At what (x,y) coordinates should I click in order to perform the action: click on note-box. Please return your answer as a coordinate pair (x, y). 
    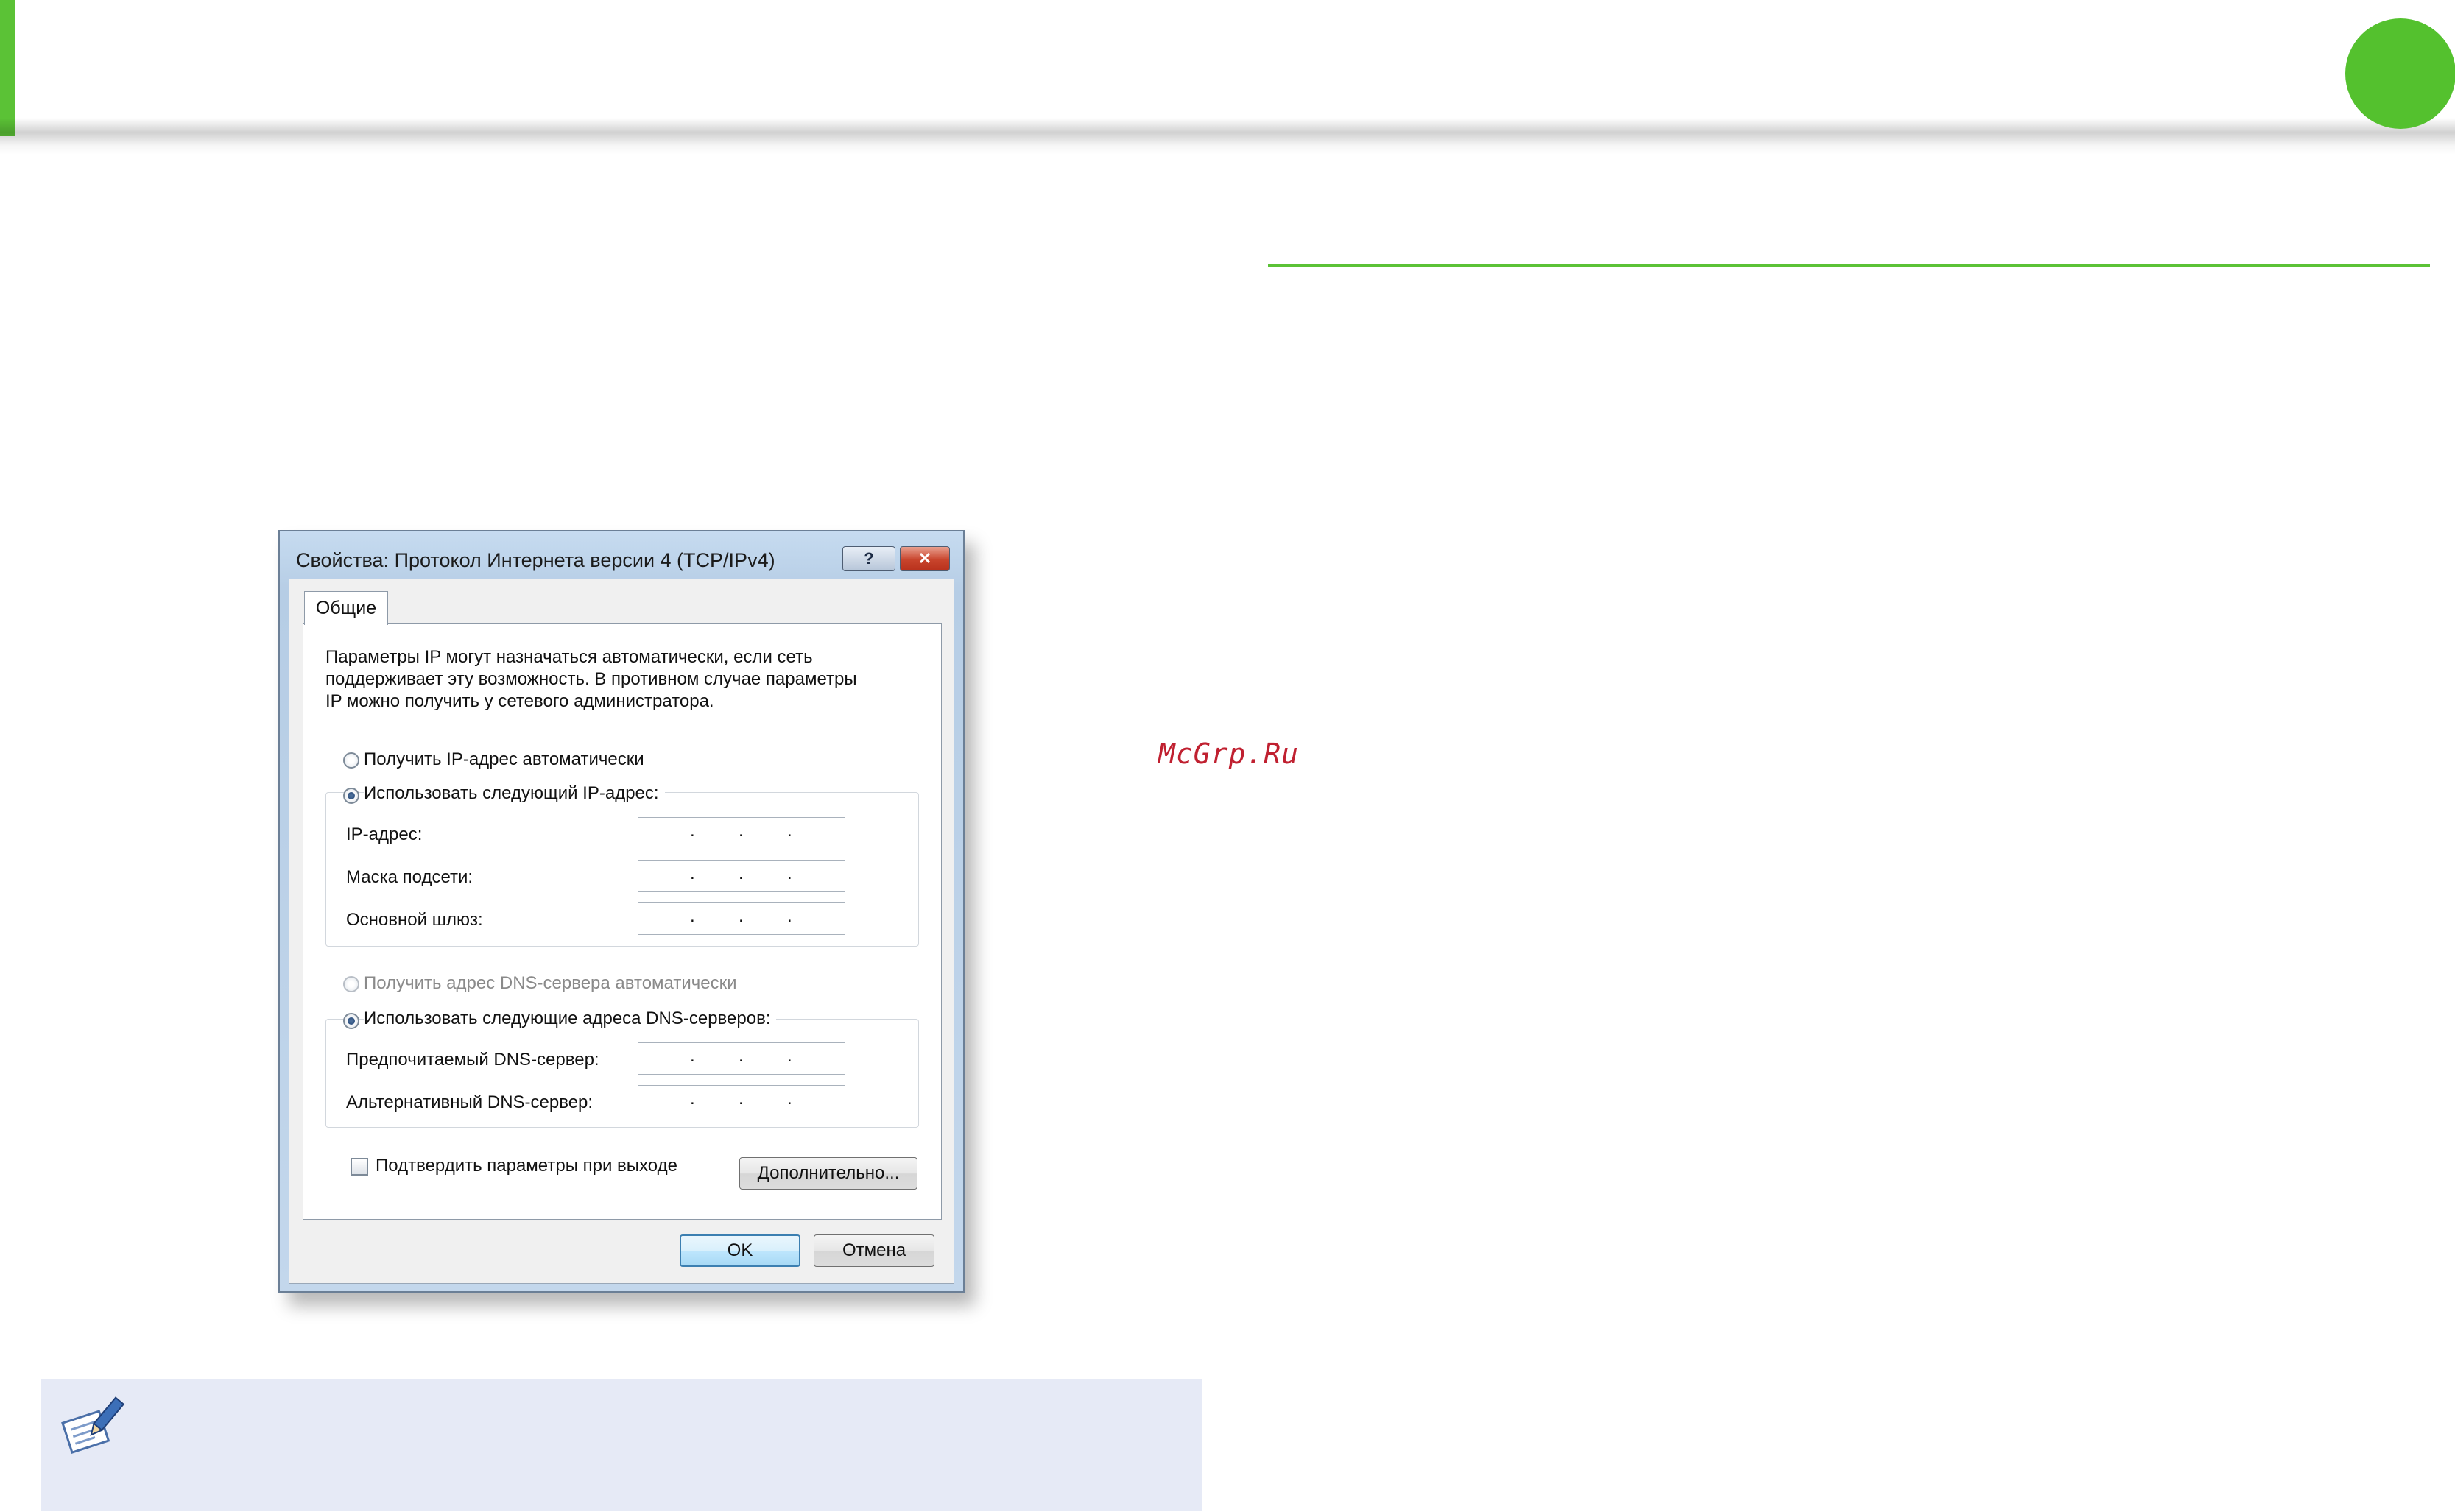
    Looking at the image, I should click on (621, 1445).